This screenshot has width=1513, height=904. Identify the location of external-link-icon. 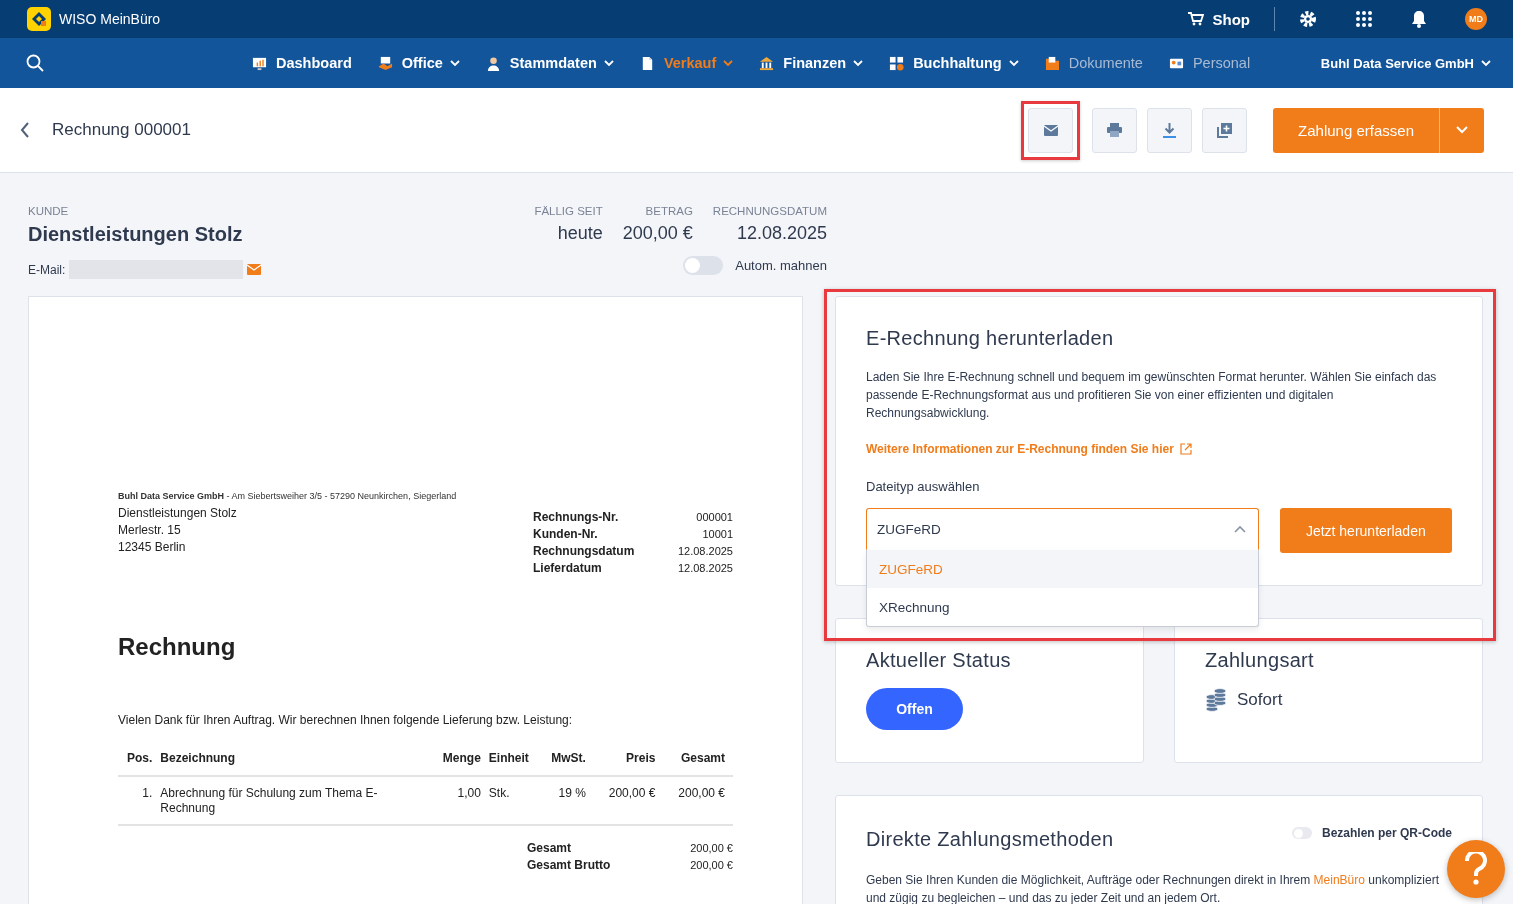
(1185, 449).